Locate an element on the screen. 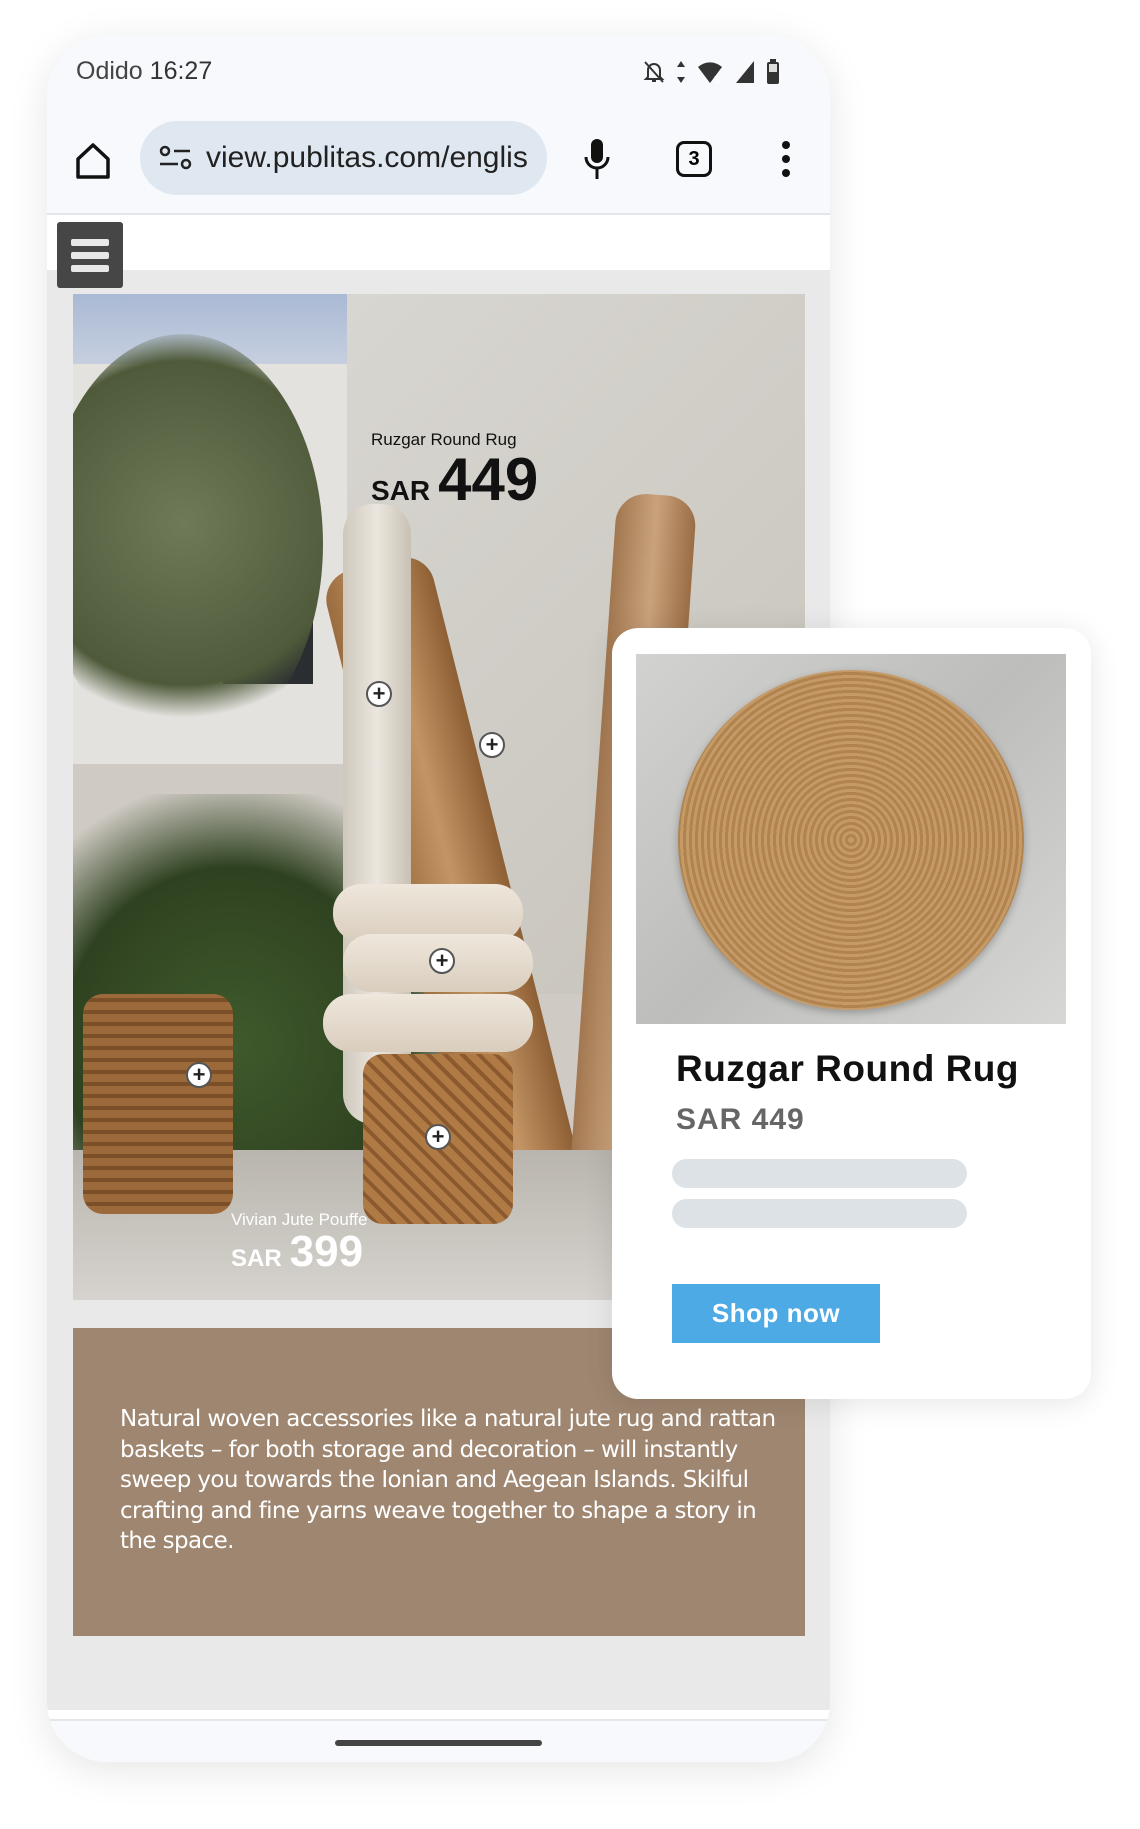 The width and height of the screenshot is (1140, 1829). tab-switcher-button: 3 is located at coordinates (694, 159).